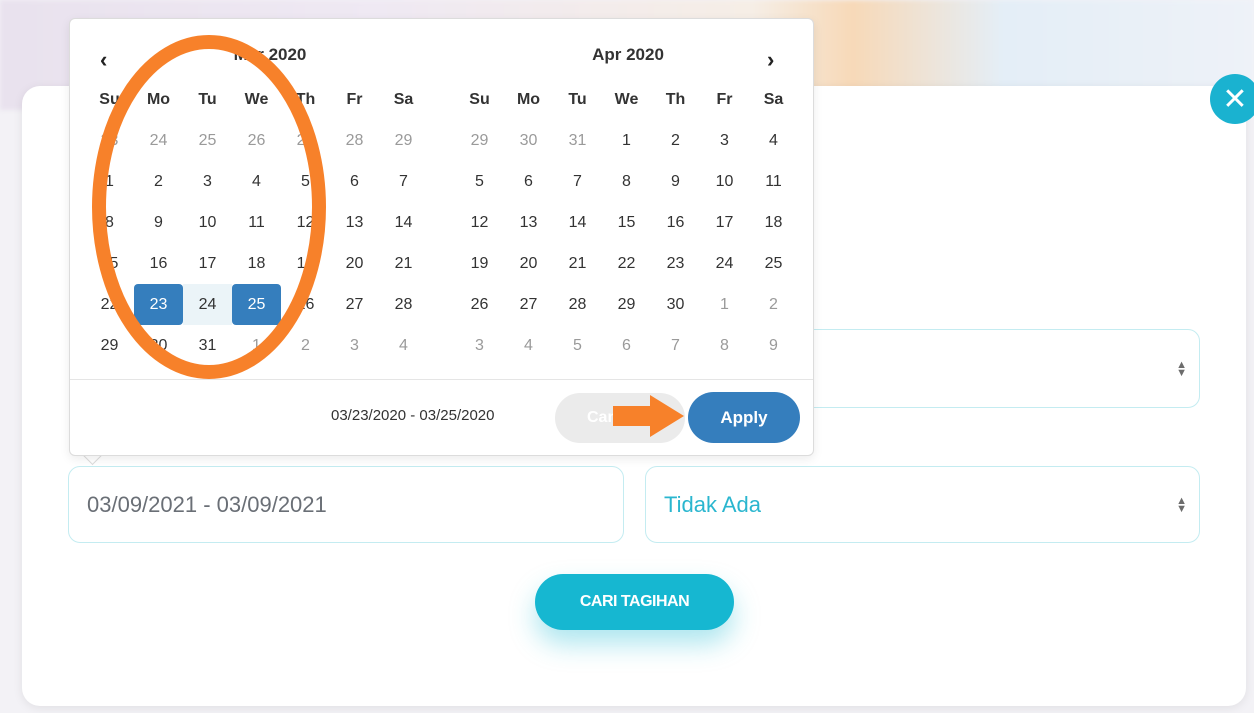 The height and width of the screenshot is (713, 1254). Describe the element at coordinates (626, 99) in the screenshot. I see `weekday-header: We` at that location.